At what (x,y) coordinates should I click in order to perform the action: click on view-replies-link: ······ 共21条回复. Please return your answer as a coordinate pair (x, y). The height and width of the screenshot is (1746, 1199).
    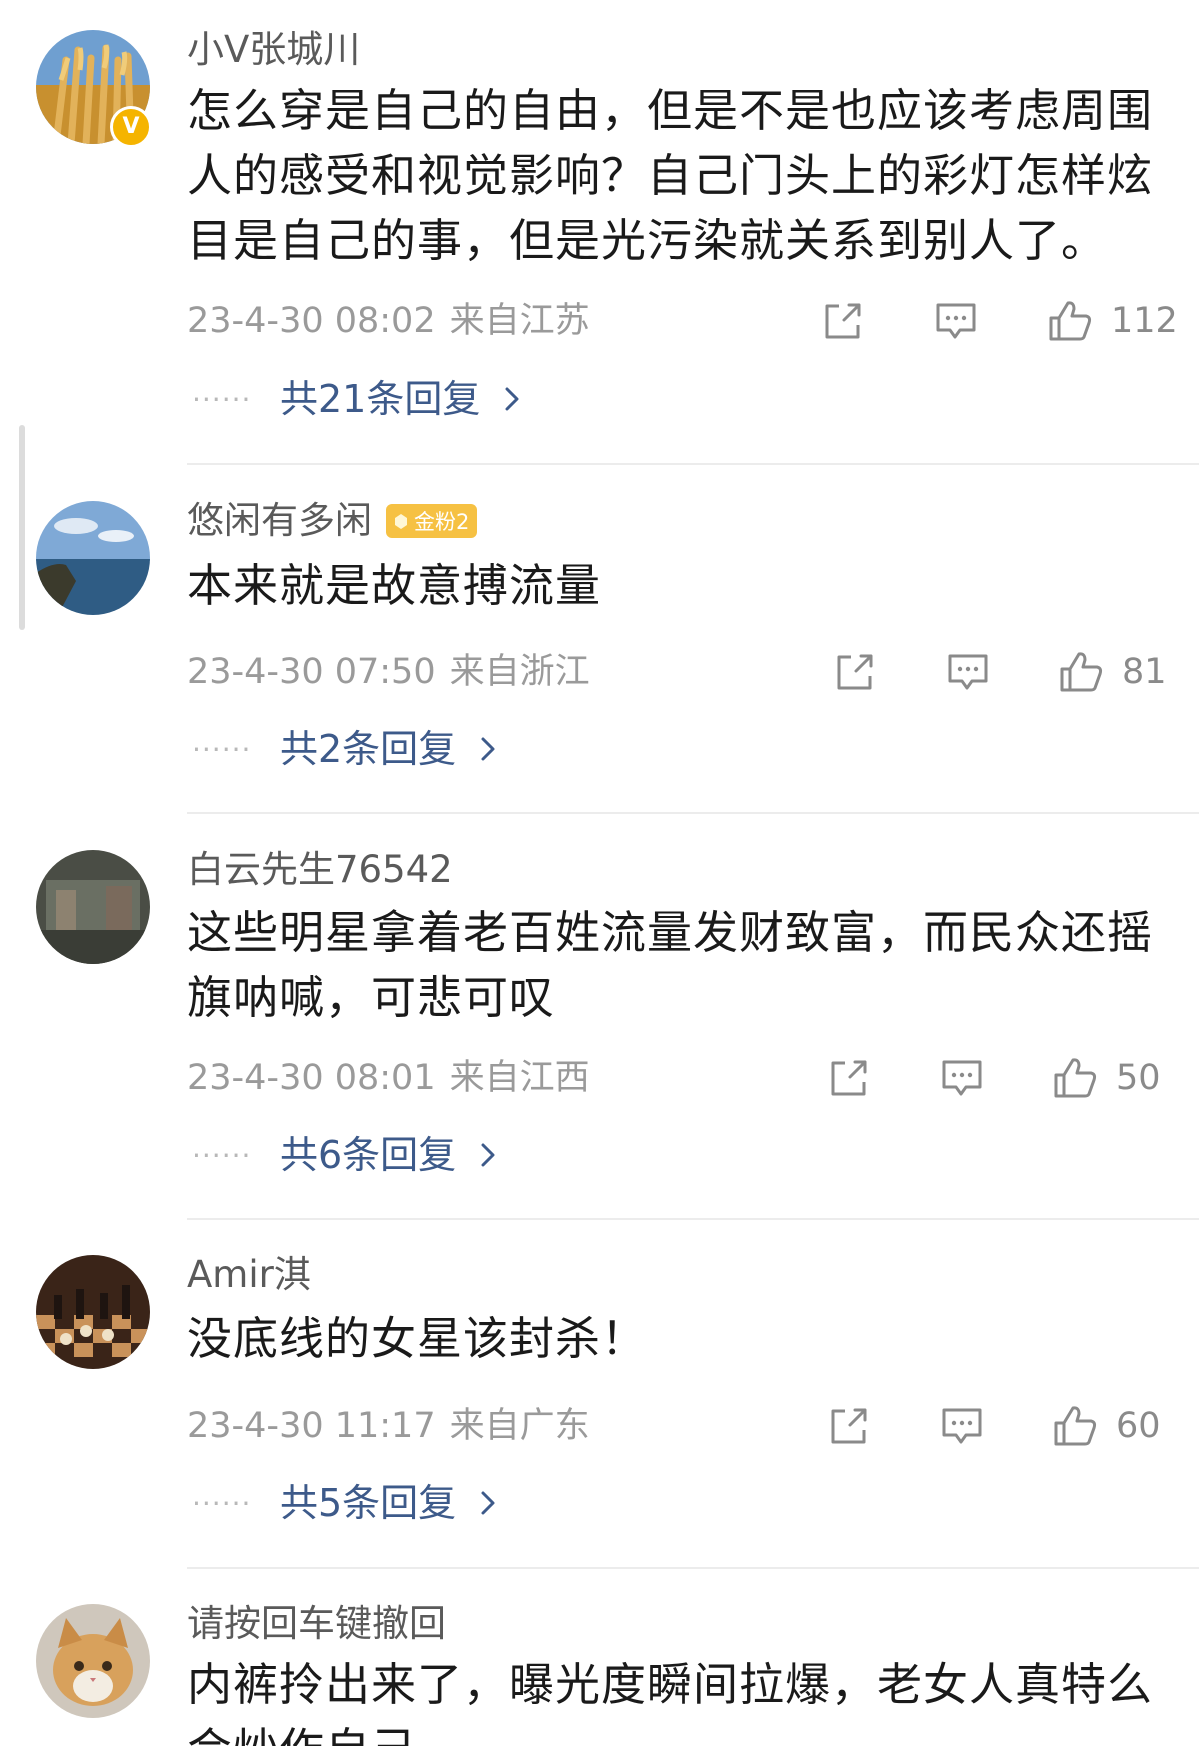
    Looking at the image, I should click on (357, 399).